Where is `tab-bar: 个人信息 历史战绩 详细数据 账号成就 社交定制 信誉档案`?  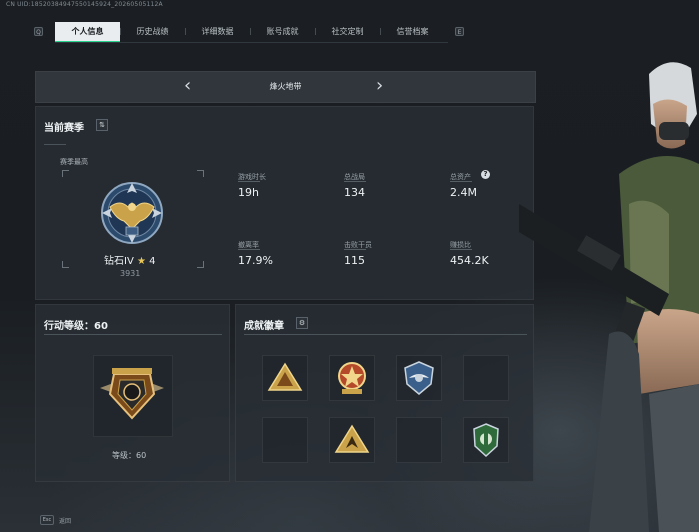 tab-bar: 个人信息 历史战绩 详细数据 账号成就 社交定制 信誉档案 is located at coordinates (250, 32).